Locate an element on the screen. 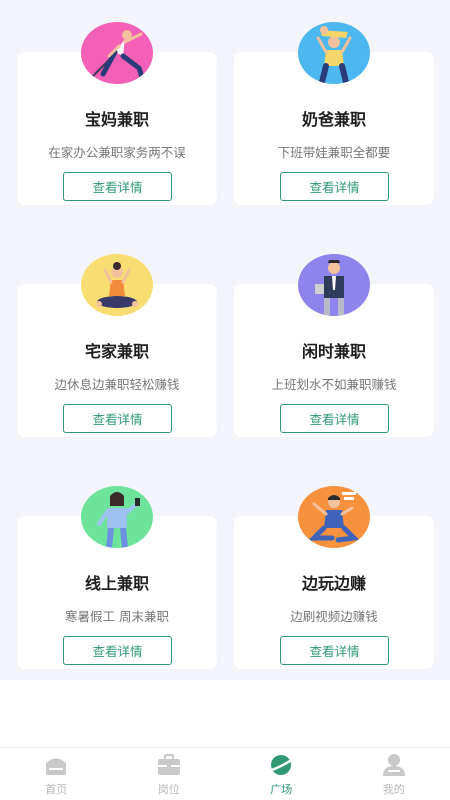 The width and height of the screenshot is (450, 800). tab-label: 我的 is located at coordinates (393, 789).